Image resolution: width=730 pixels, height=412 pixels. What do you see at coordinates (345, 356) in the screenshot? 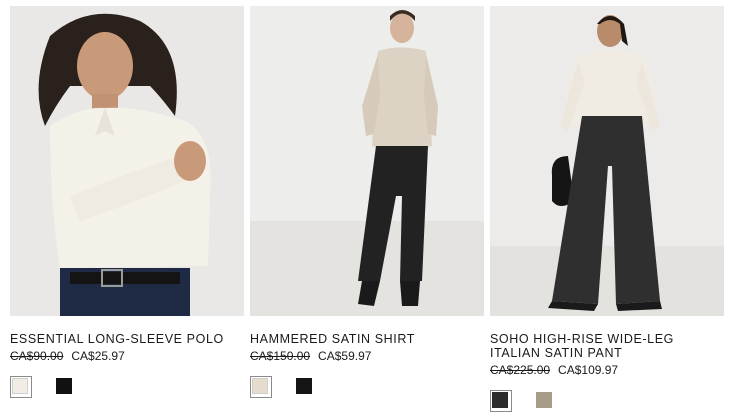
I see `sale-price: CA$59.97` at bounding box center [345, 356].